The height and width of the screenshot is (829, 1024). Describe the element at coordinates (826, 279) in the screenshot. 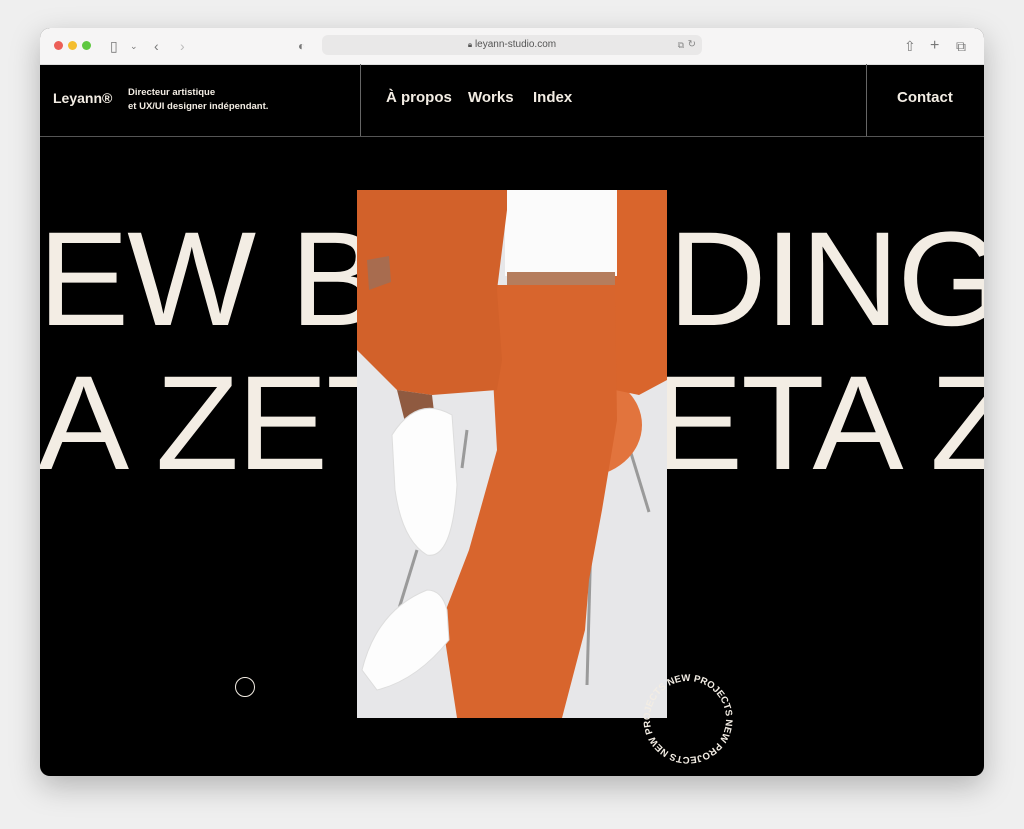

I see `marquee-text: DING` at that location.